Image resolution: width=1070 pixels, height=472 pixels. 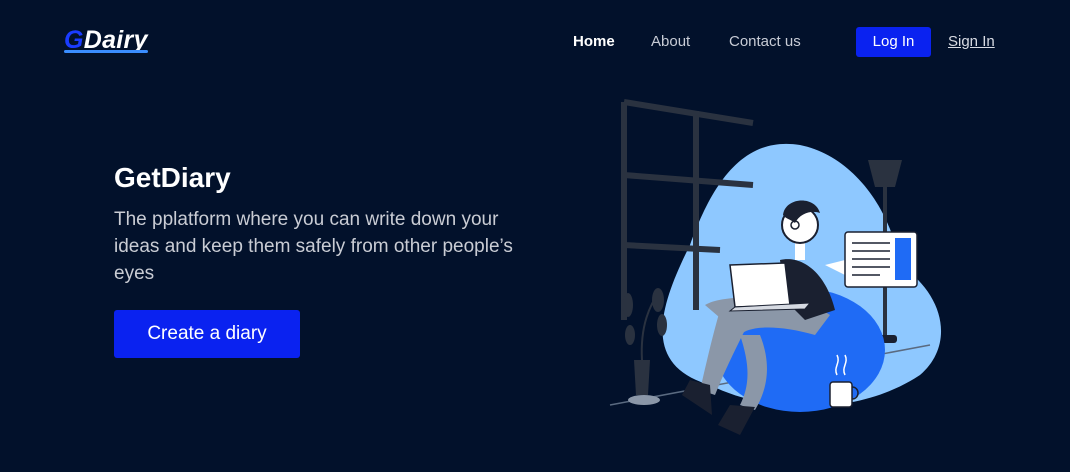 What do you see at coordinates (594, 41) in the screenshot?
I see `nav-home-link: Home` at bounding box center [594, 41].